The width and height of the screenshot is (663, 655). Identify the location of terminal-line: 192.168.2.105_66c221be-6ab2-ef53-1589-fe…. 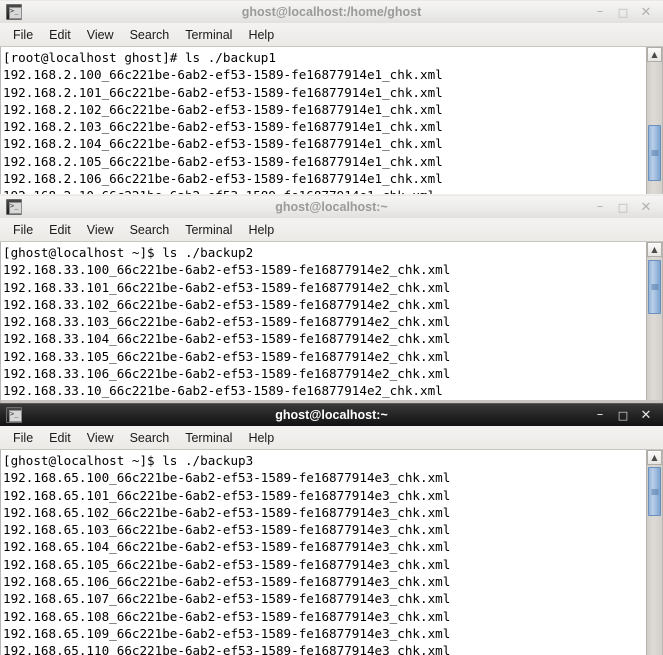
(223, 161).